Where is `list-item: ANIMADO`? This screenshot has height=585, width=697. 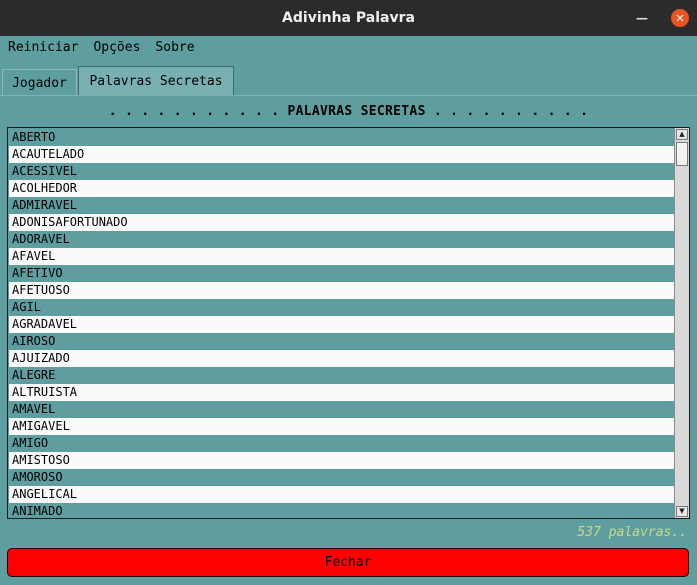
list-item: ANIMADO is located at coordinates (342, 510).